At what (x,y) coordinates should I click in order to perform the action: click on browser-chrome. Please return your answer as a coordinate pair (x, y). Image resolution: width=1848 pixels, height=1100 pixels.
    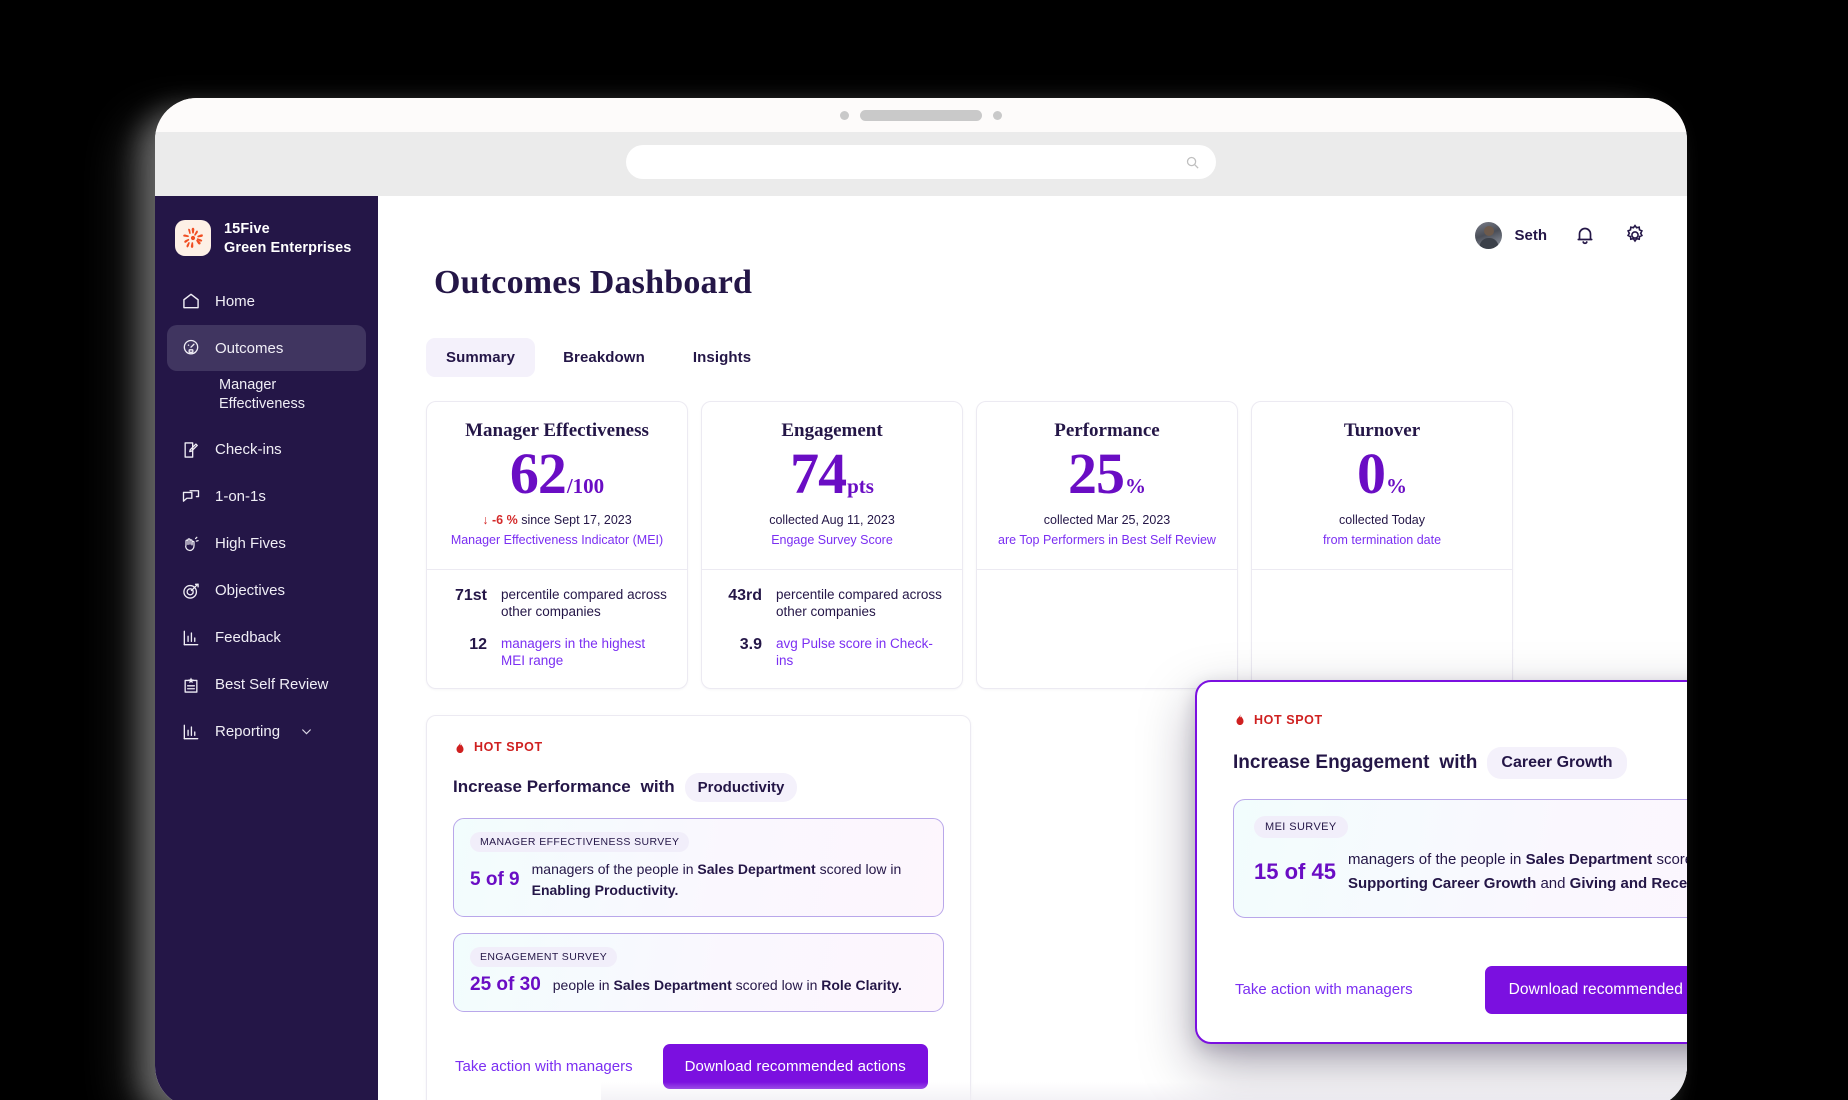
    Looking at the image, I should click on (921, 164).